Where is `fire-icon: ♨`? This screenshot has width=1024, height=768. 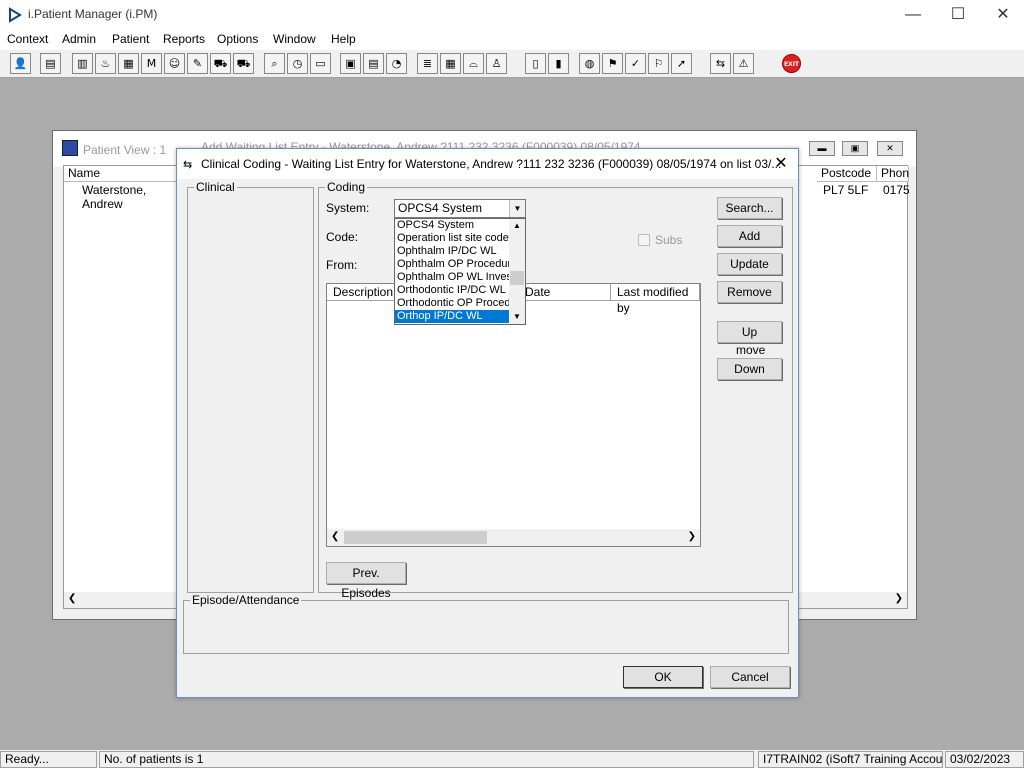
fire-icon: ♨ is located at coordinates (105, 63).